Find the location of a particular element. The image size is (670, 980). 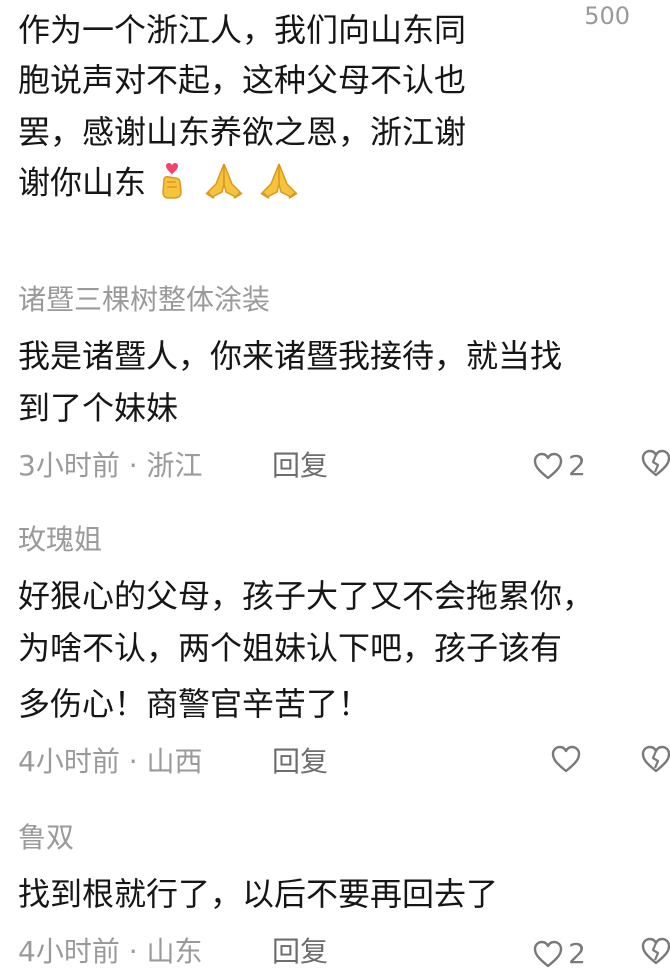

comment-body-line: 作为一个浙江人，我们向山东同 is located at coordinates (242, 30).